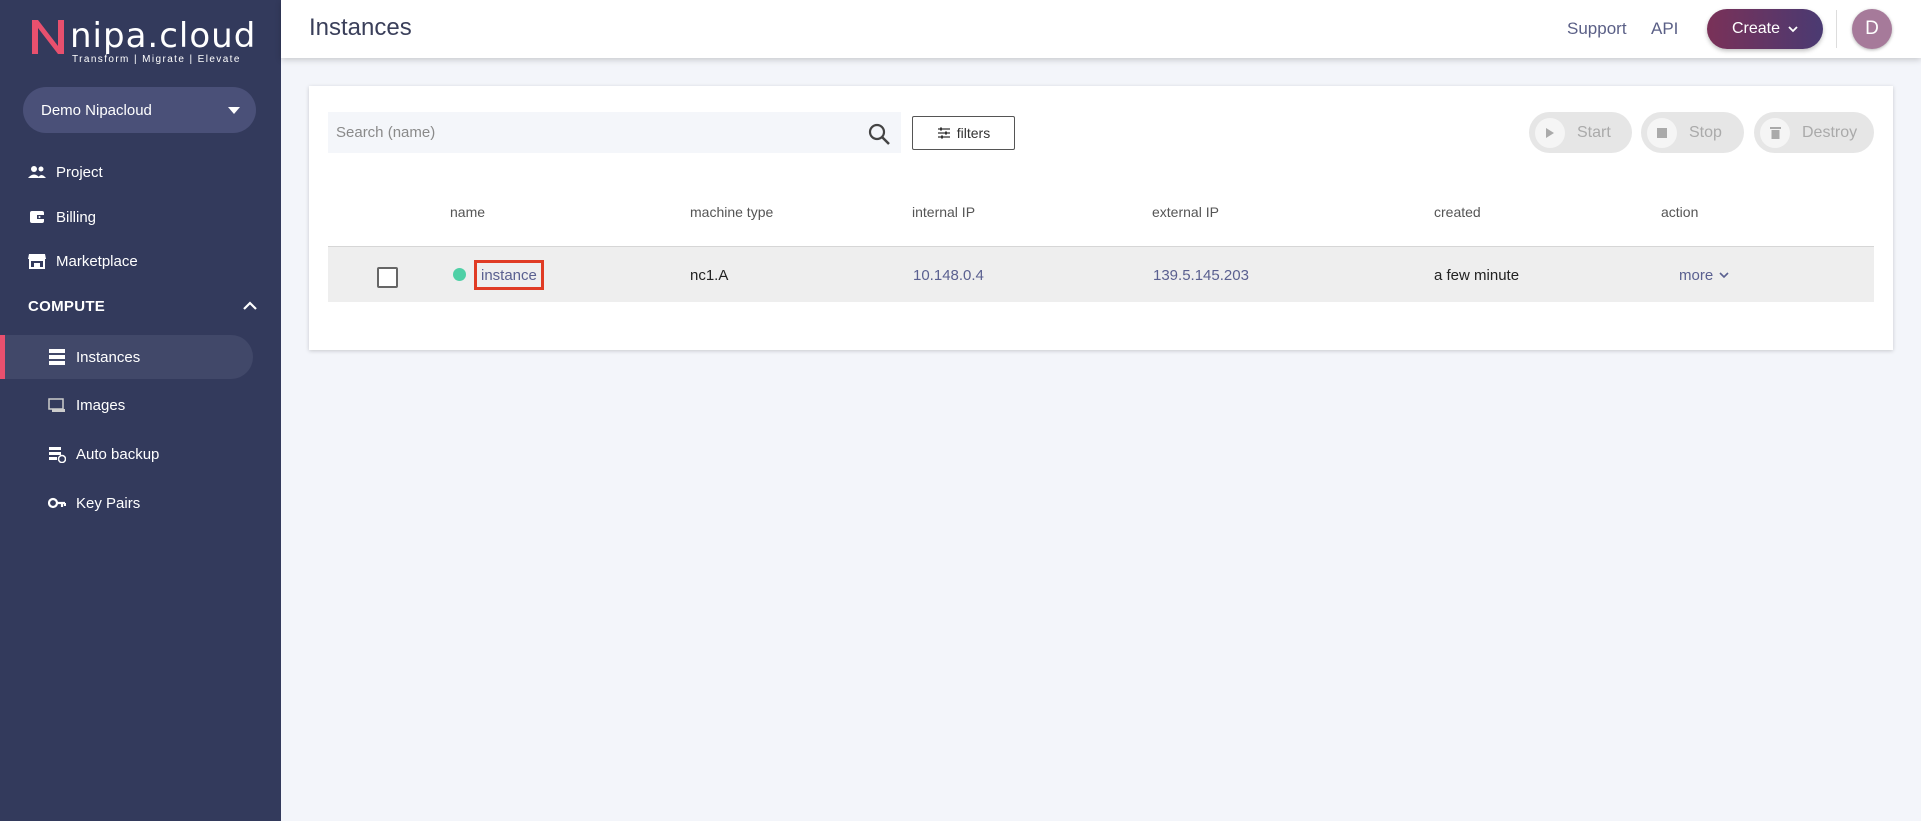 Image resolution: width=1921 pixels, height=821 pixels. What do you see at coordinates (387, 277) in the screenshot?
I see `row-checkbox` at bounding box center [387, 277].